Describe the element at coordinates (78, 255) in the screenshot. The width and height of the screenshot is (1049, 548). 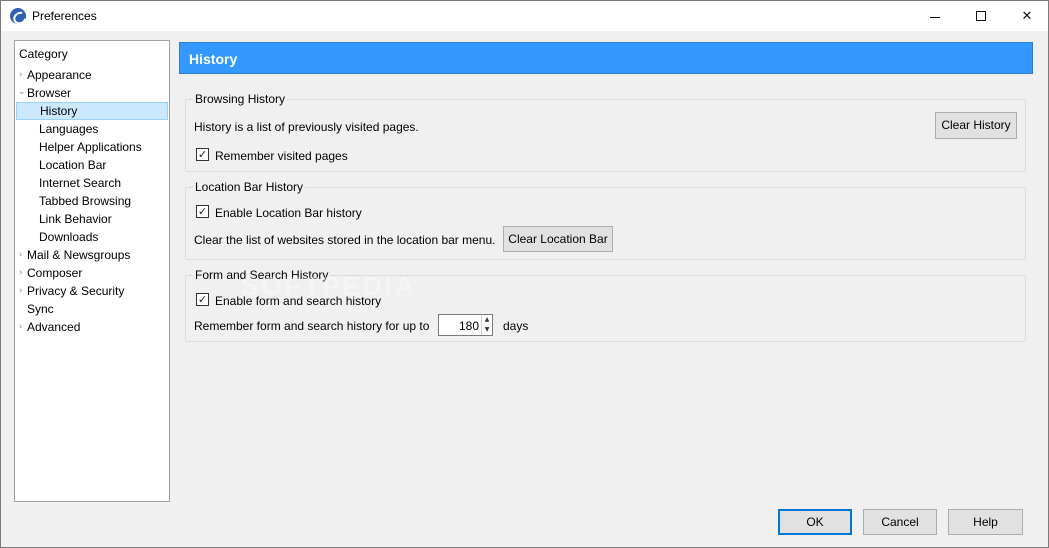
I see `tree-item-mail-newsgroups: Mail & Newsgroups` at that location.